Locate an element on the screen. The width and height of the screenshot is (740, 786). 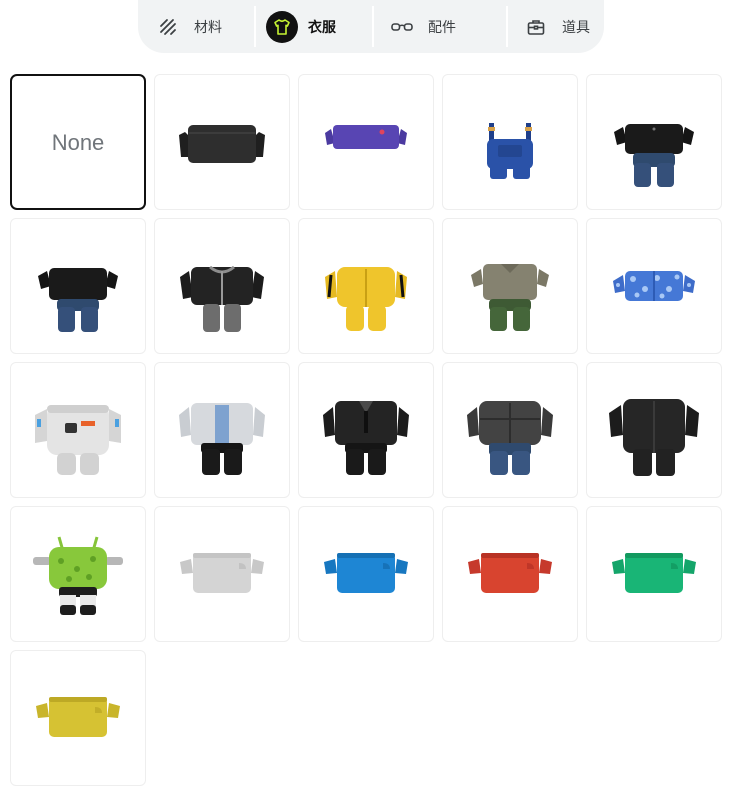
red-crop-top-image is located at coordinates (510, 573).